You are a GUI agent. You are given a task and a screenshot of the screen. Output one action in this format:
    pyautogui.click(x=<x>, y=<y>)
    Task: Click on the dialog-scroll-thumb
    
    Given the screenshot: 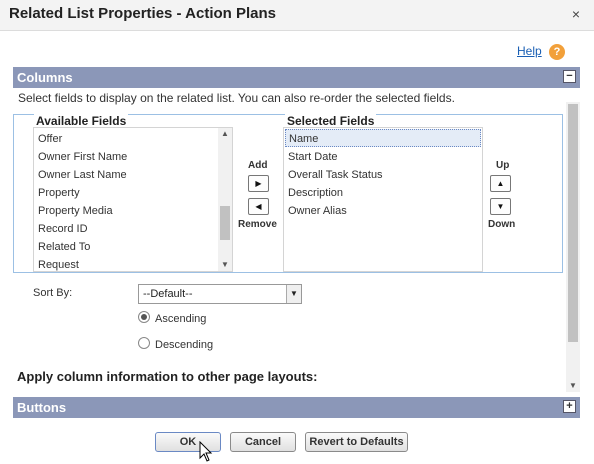 What is the action you would take?
    pyautogui.click(x=573, y=223)
    